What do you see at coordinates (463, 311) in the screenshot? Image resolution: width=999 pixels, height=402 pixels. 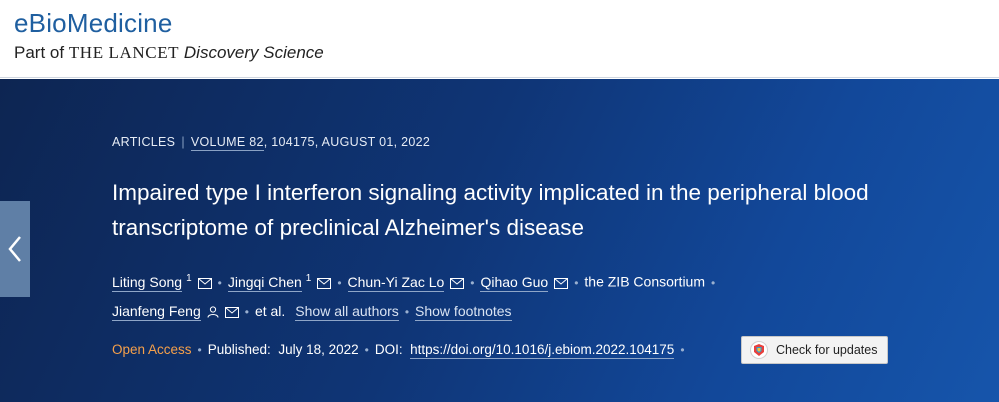 I see `show-footnotes-link: Show footnotes` at bounding box center [463, 311].